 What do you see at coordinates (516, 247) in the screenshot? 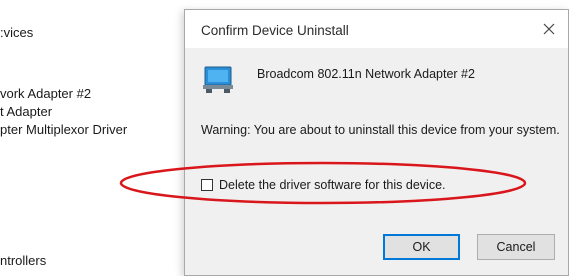
I see `cancel-button: Cancel` at bounding box center [516, 247].